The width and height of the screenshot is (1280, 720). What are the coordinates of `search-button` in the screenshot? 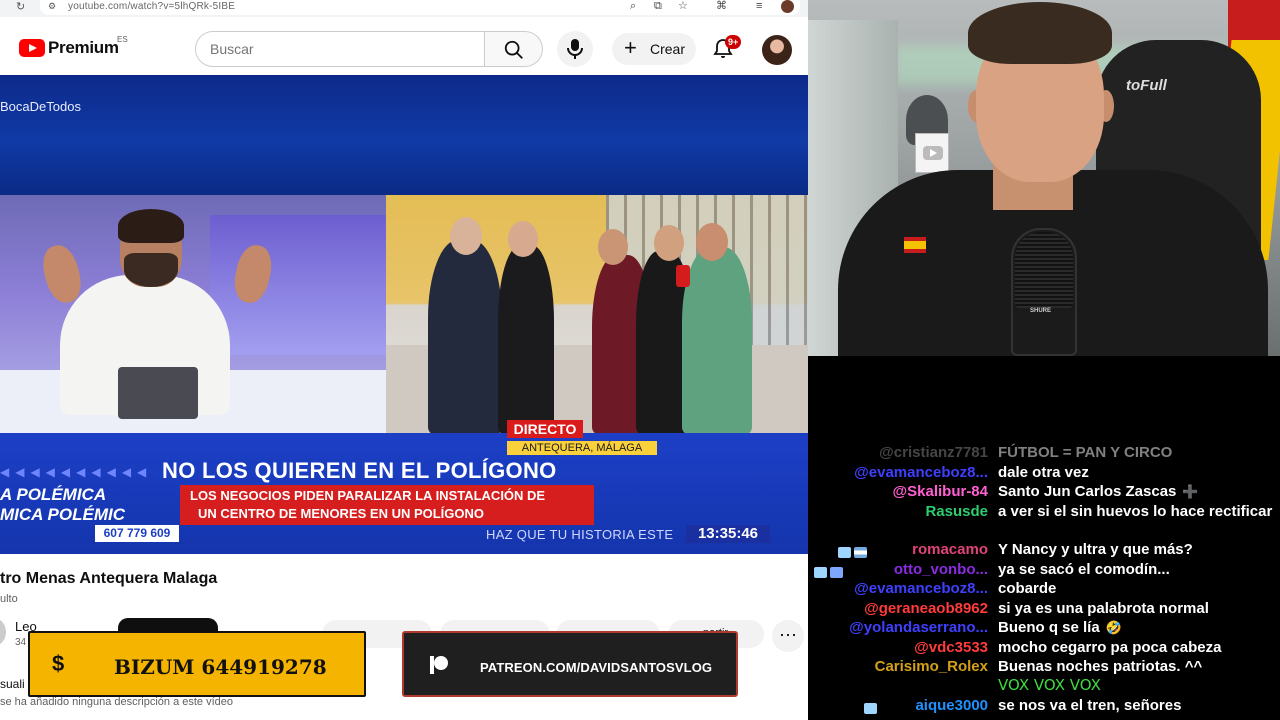 It's located at (514, 49).